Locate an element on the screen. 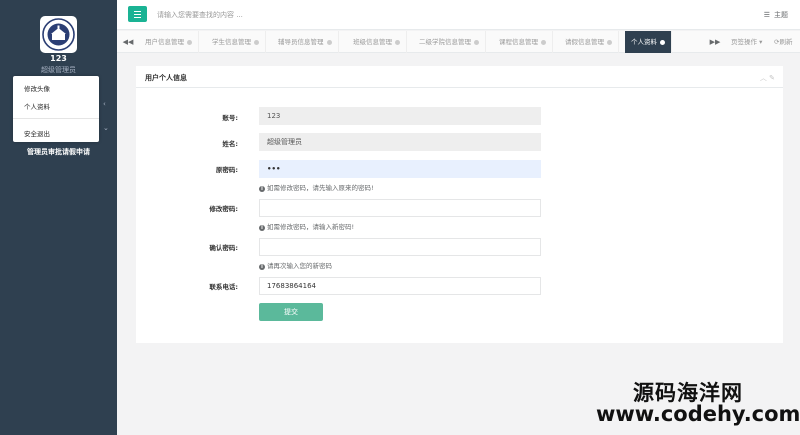 Image resolution: width=800 pixels, height=435 pixels. collapse-icon: ︿ is located at coordinates (763, 78).